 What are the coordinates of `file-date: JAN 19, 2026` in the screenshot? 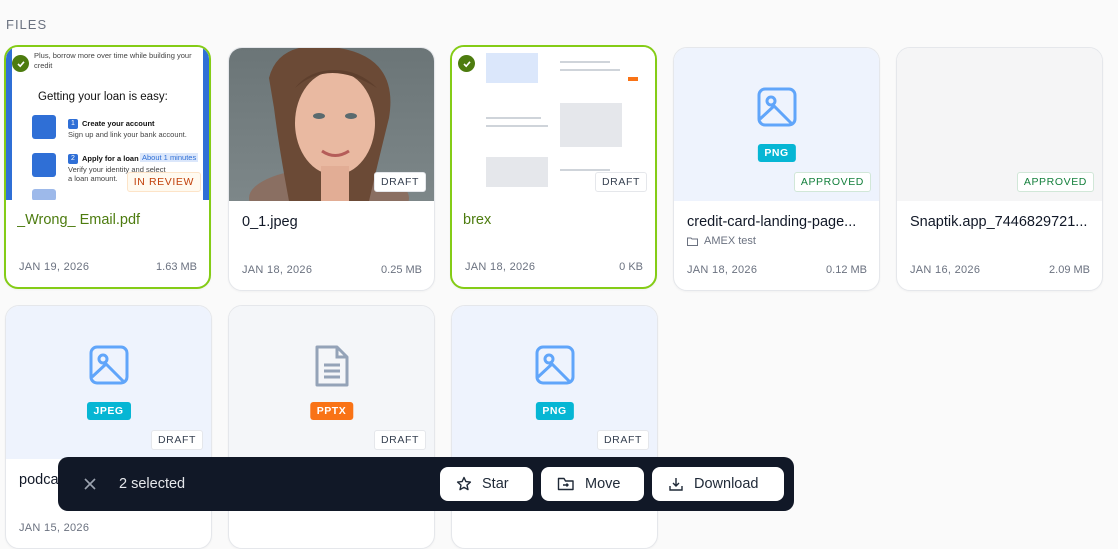 It's located at (54, 267).